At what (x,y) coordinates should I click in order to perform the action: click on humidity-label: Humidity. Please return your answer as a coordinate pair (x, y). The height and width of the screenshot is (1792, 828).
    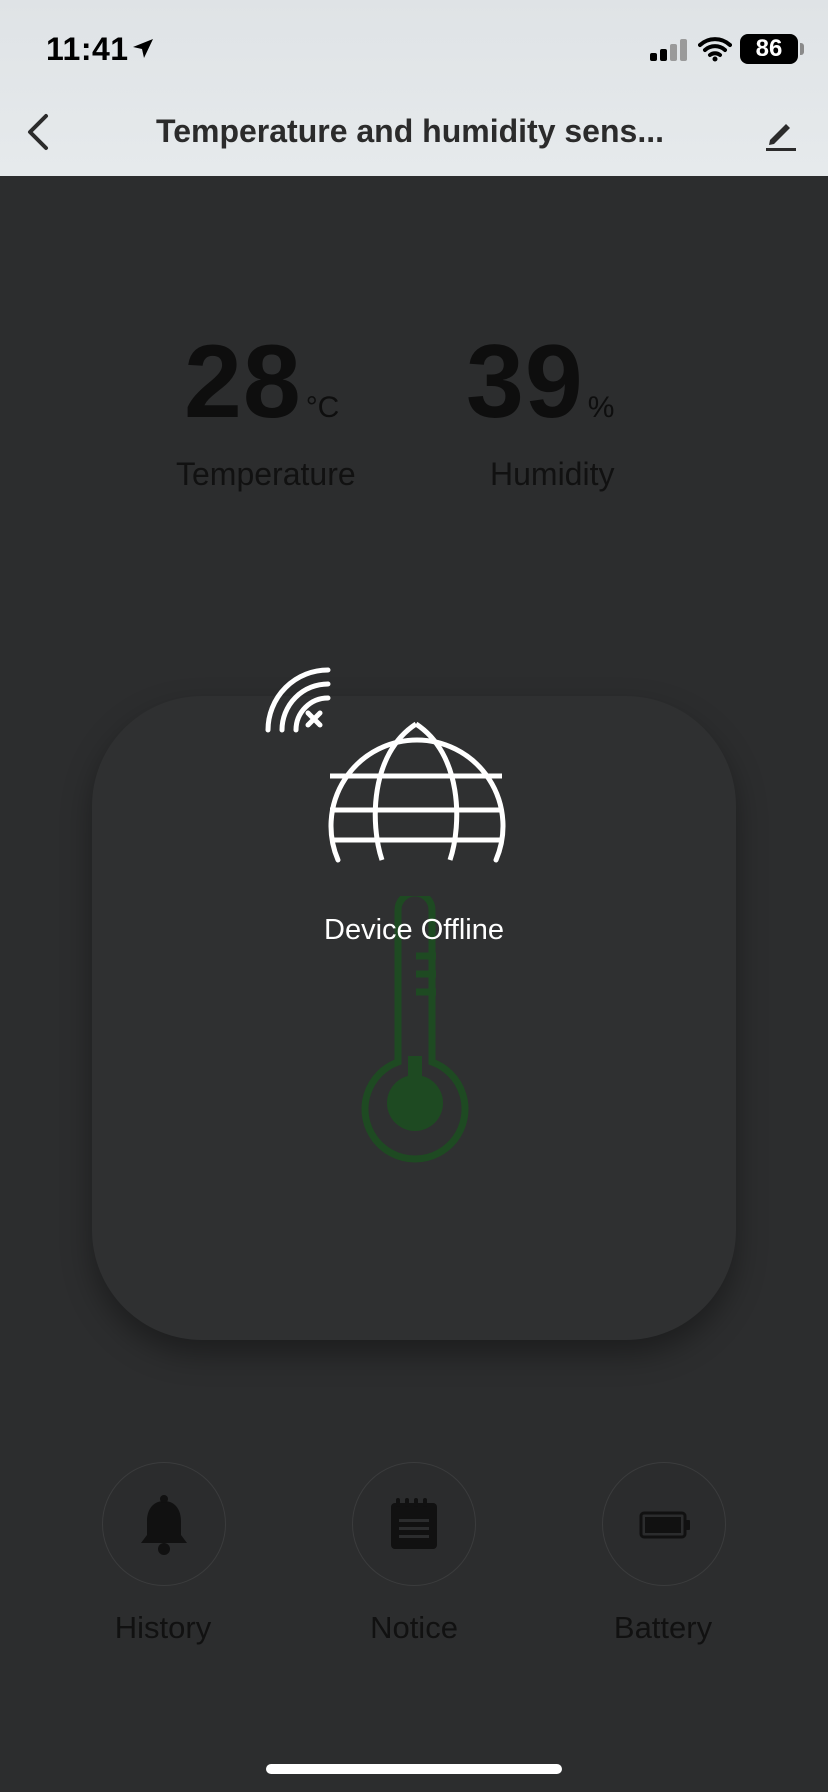
    Looking at the image, I should click on (552, 474).